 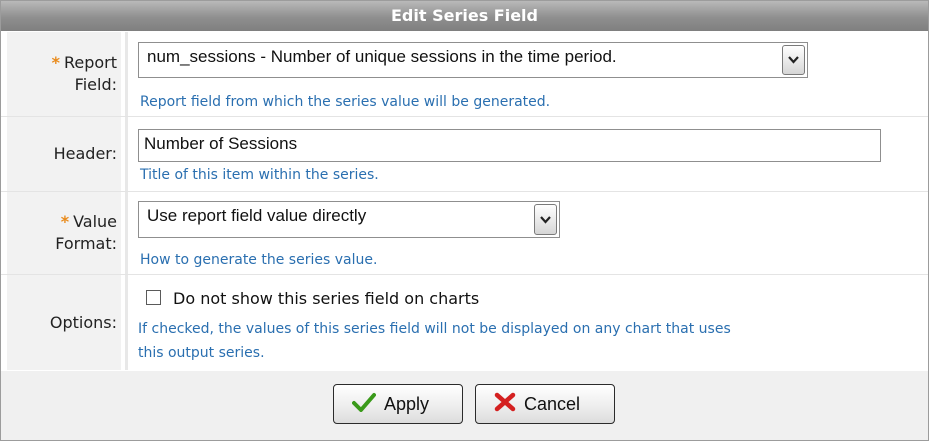 What do you see at coordinates (509, 145) in the screenshot?
I see `header-input: Number of Sessions` at bounding box center [509, 145].